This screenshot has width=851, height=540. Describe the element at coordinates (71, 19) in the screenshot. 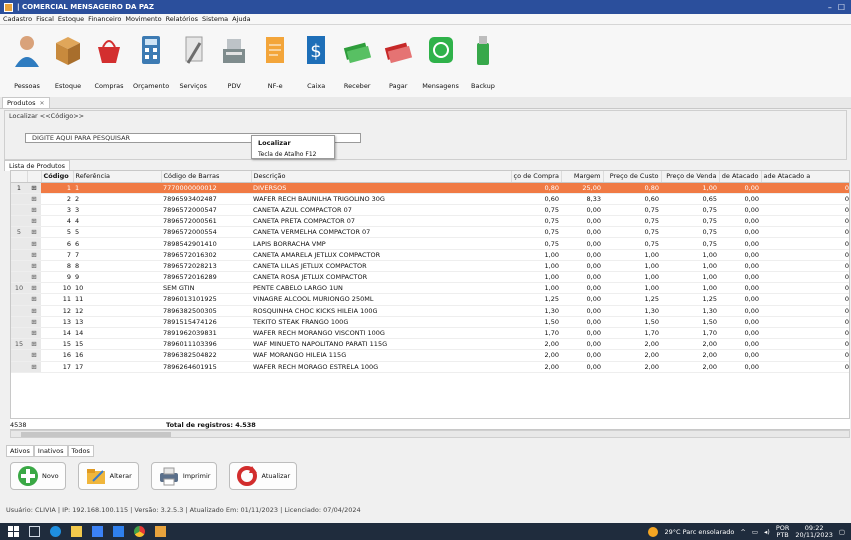

I see `menu-estoque: Estoque` at that location.